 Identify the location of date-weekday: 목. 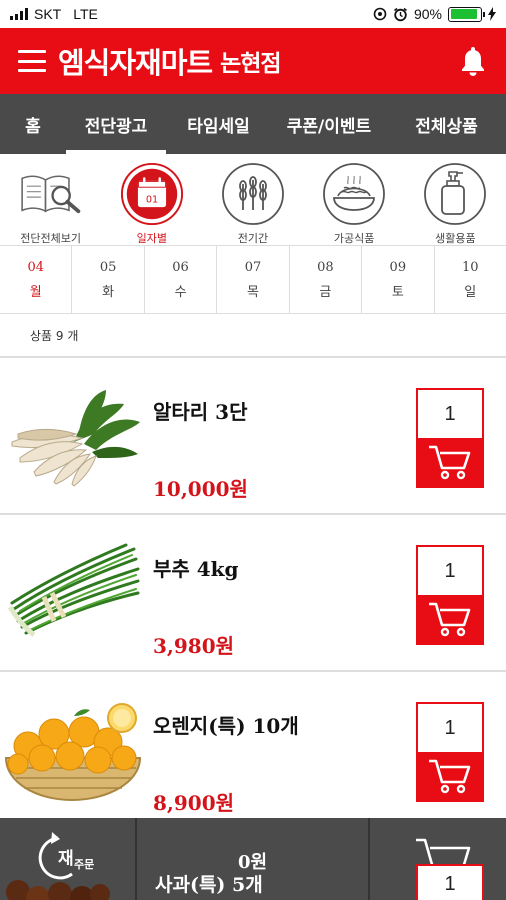
(252, 292).